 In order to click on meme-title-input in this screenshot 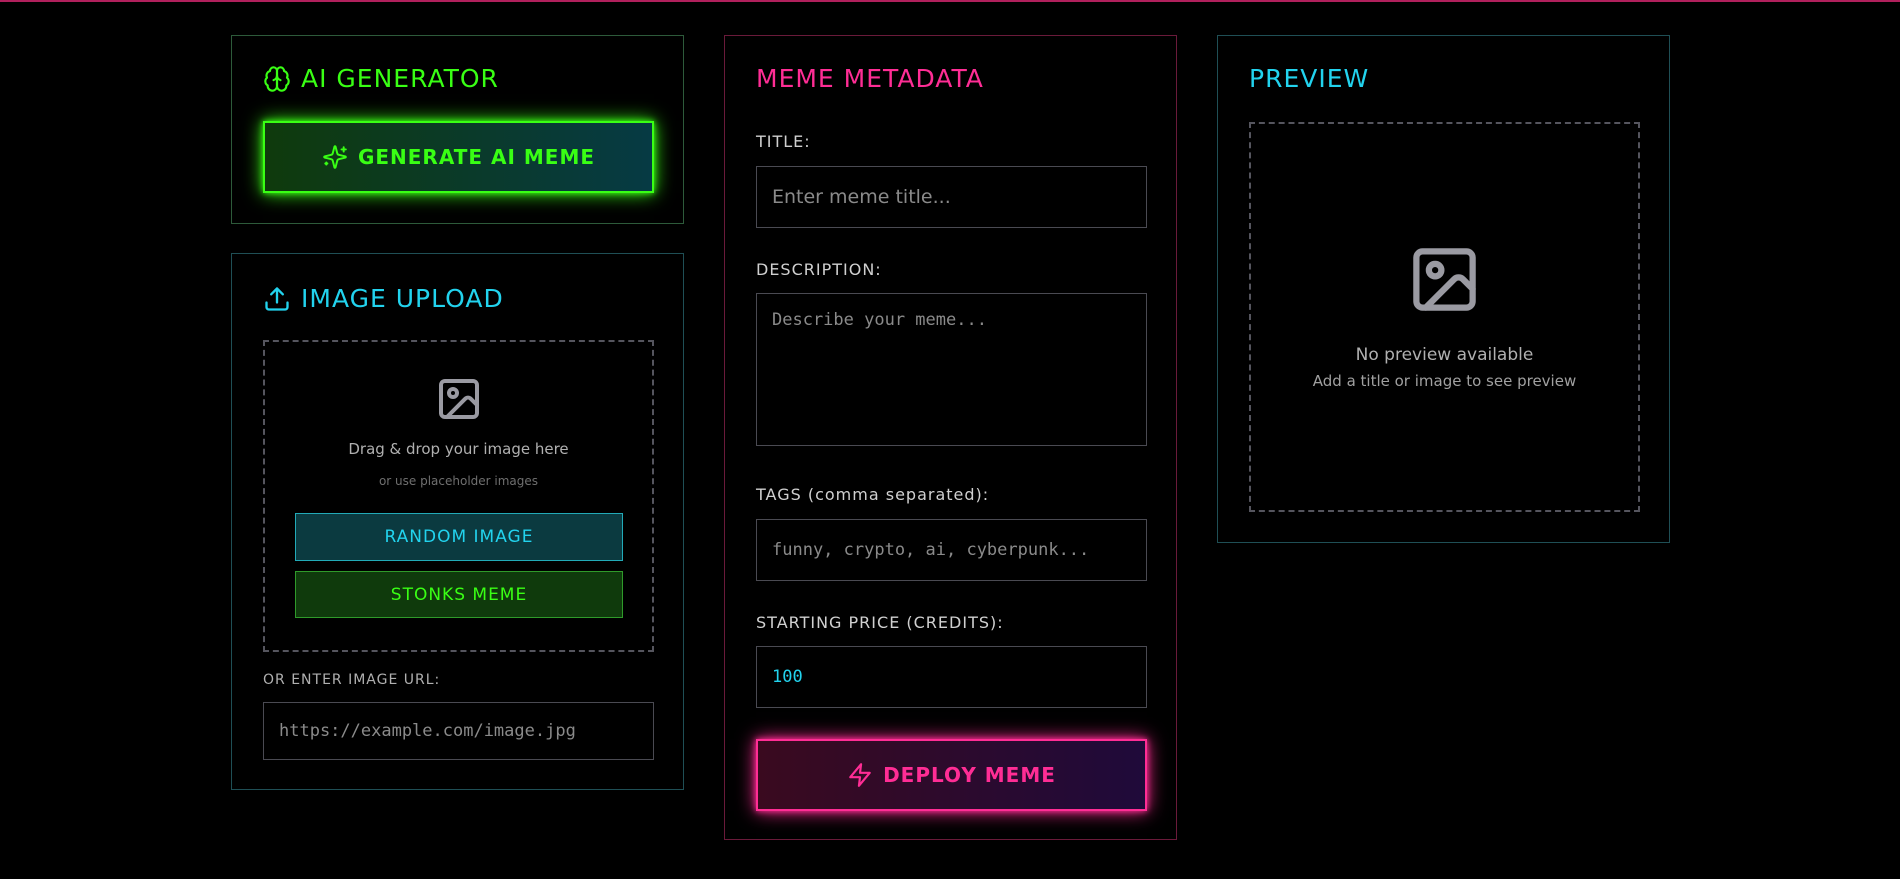, I will do `click(951, 197)`.